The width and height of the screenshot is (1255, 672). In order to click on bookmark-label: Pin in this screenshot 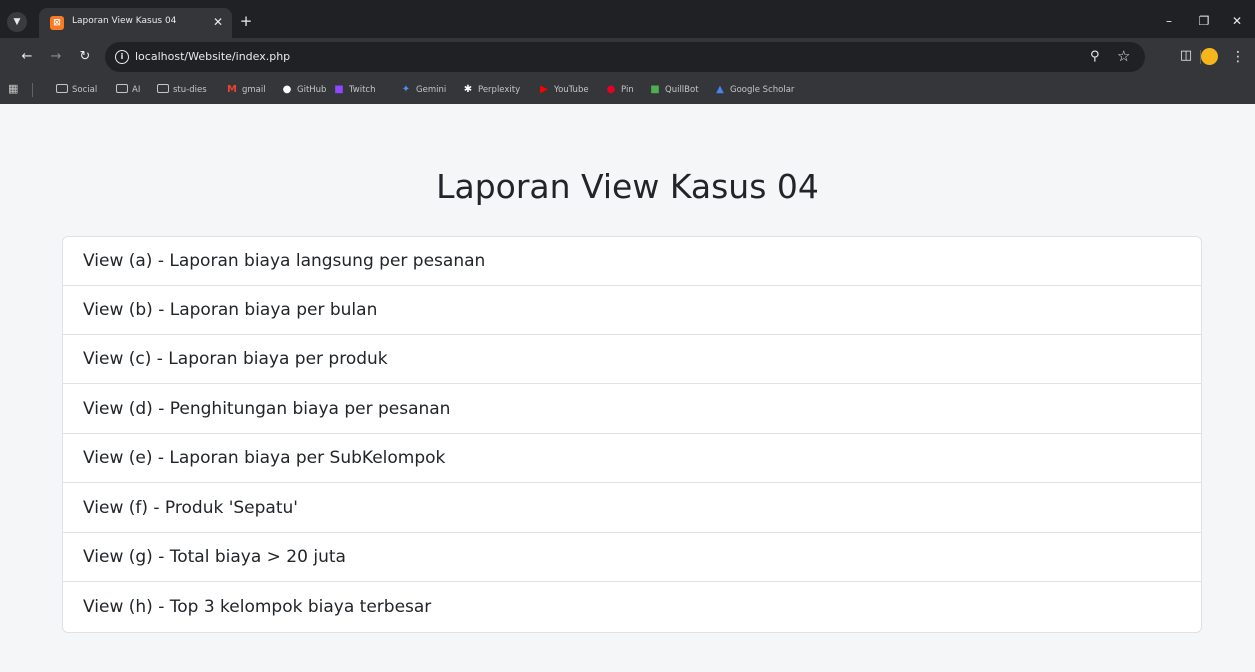, I will do `click(627, 90)`.